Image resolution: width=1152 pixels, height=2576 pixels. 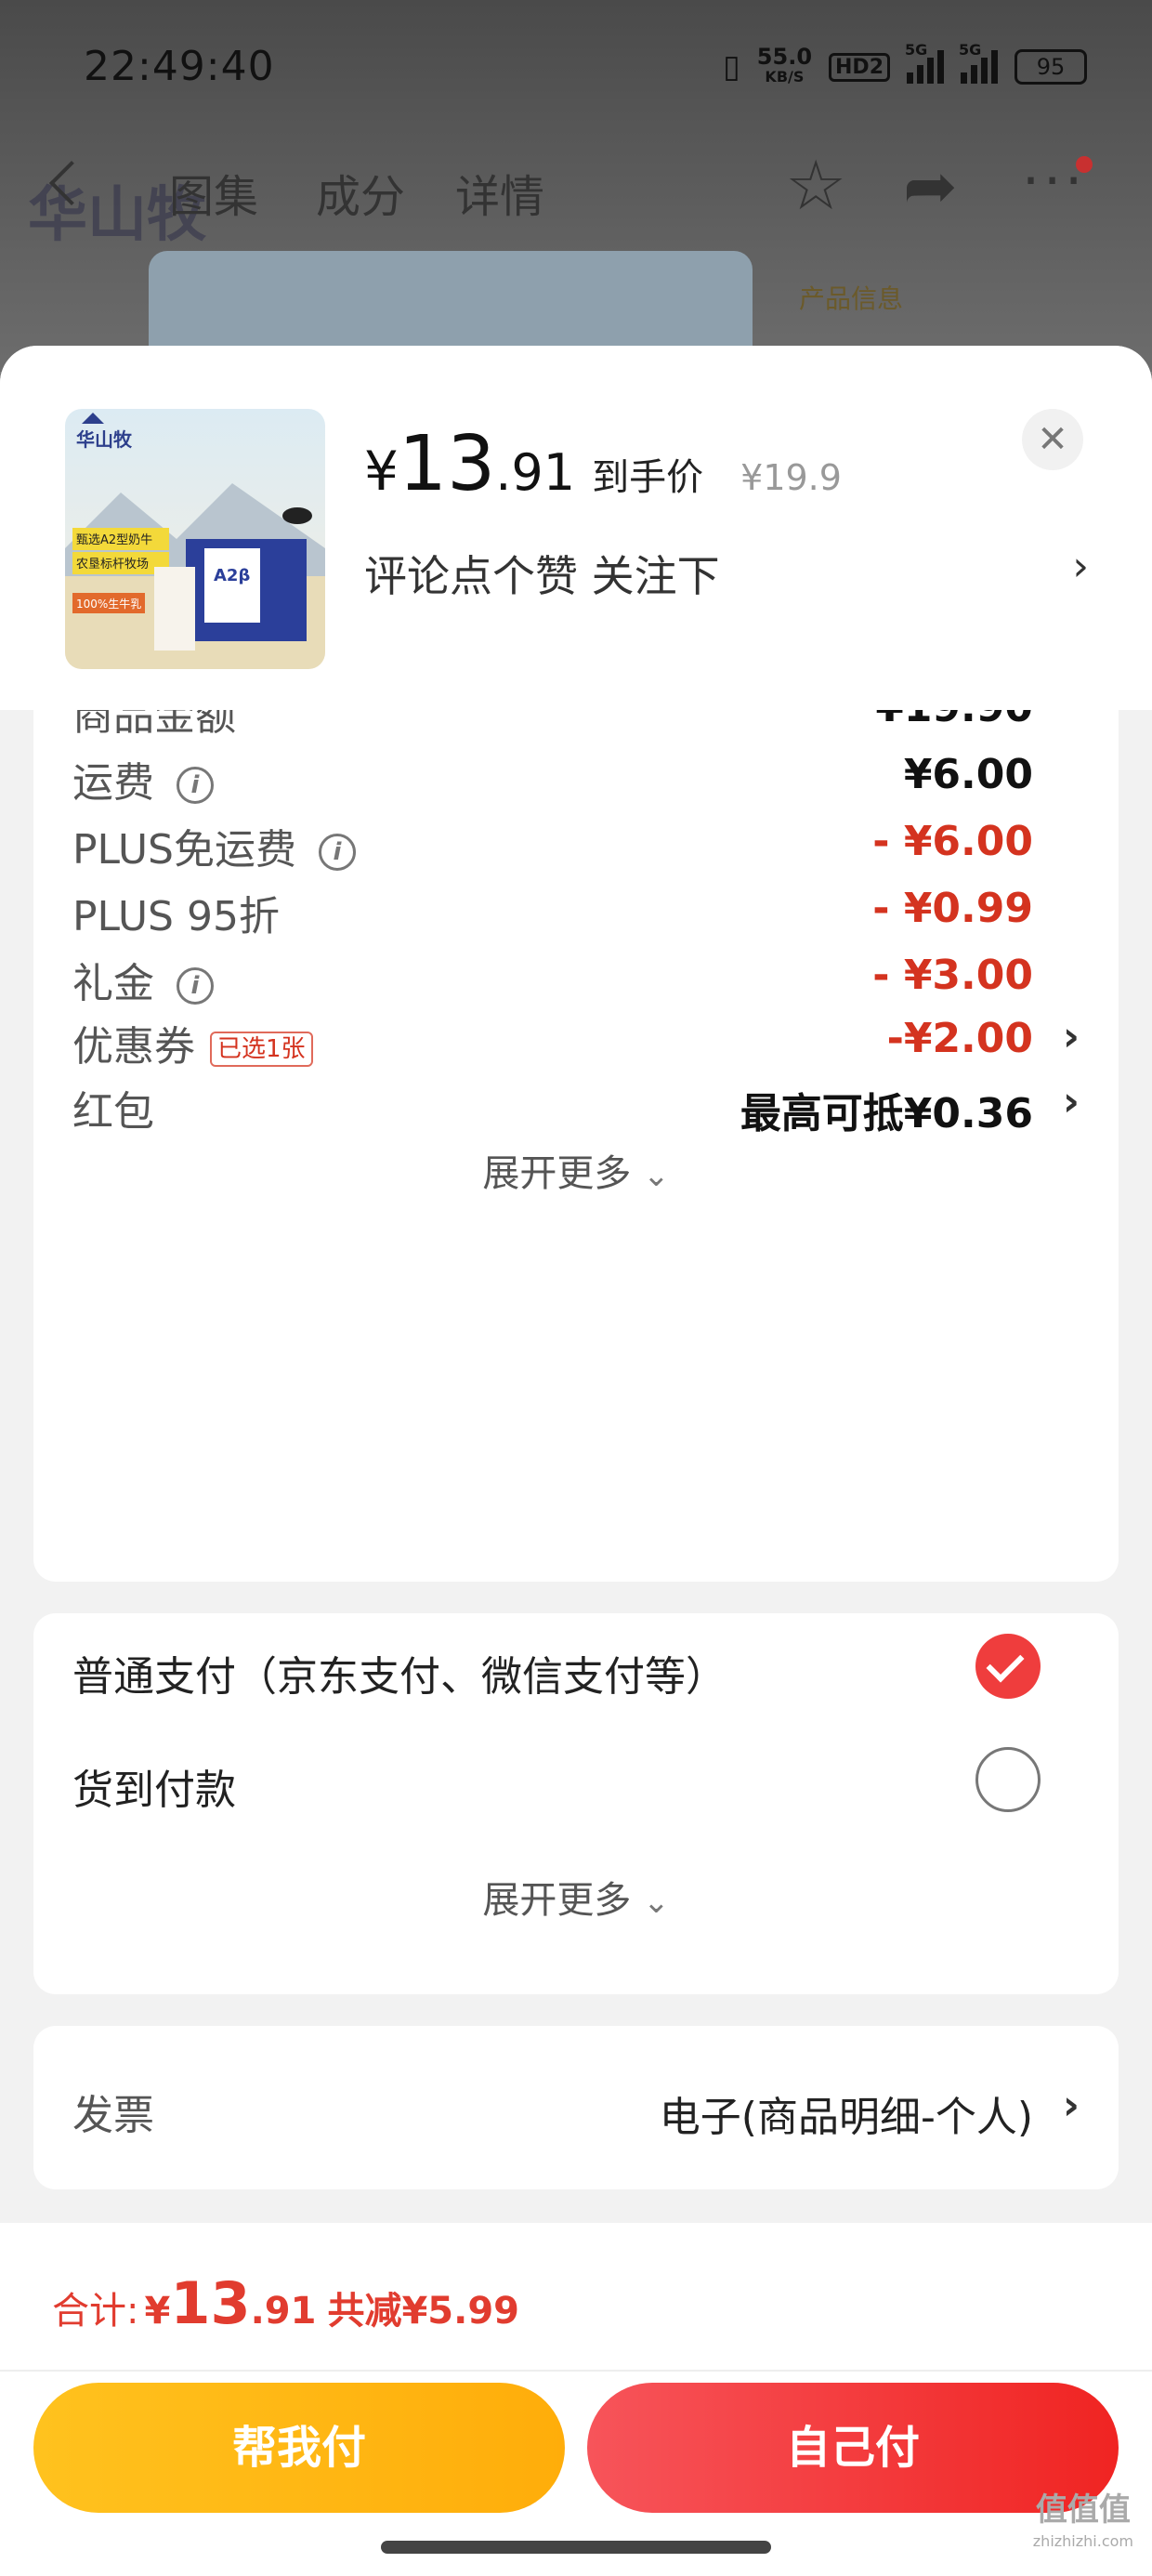 What do you see at coordinates (576, 1041) in the screenshot?
I see `breakdown-row-coupon: 优惠券 已选1张 -¥2.00 ›` at bounding box center [576, 1041].